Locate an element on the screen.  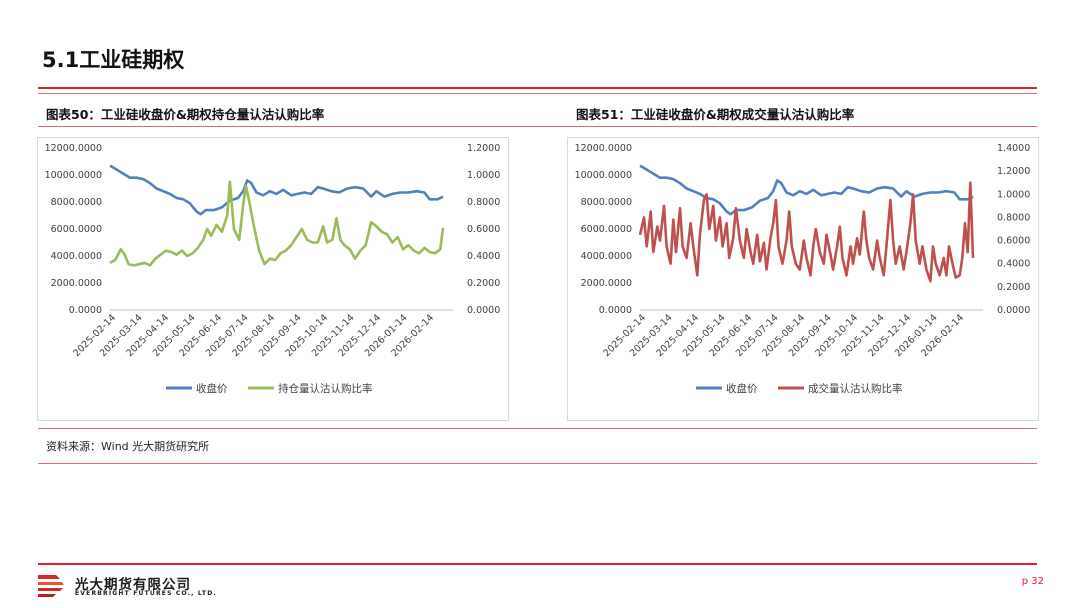
legend-label: 持仓量认沽认购比率 is located at coordinates (325, 388).